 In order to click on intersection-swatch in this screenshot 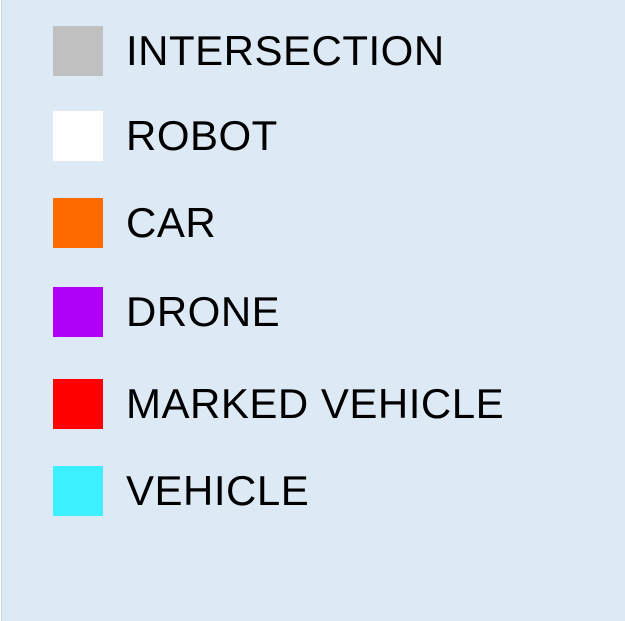, I will do `click(78, 51)`.